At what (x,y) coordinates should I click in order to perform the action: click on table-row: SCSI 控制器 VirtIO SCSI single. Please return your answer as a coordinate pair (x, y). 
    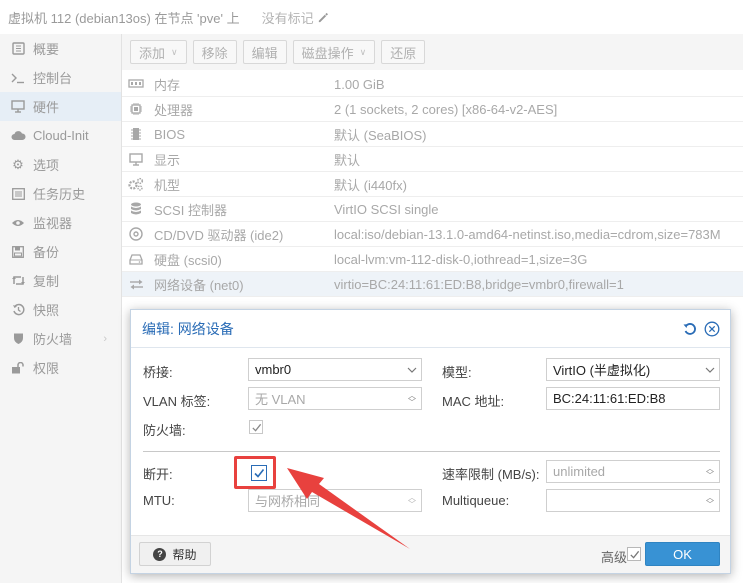
    Looking at the image, I should click on (432, 209).